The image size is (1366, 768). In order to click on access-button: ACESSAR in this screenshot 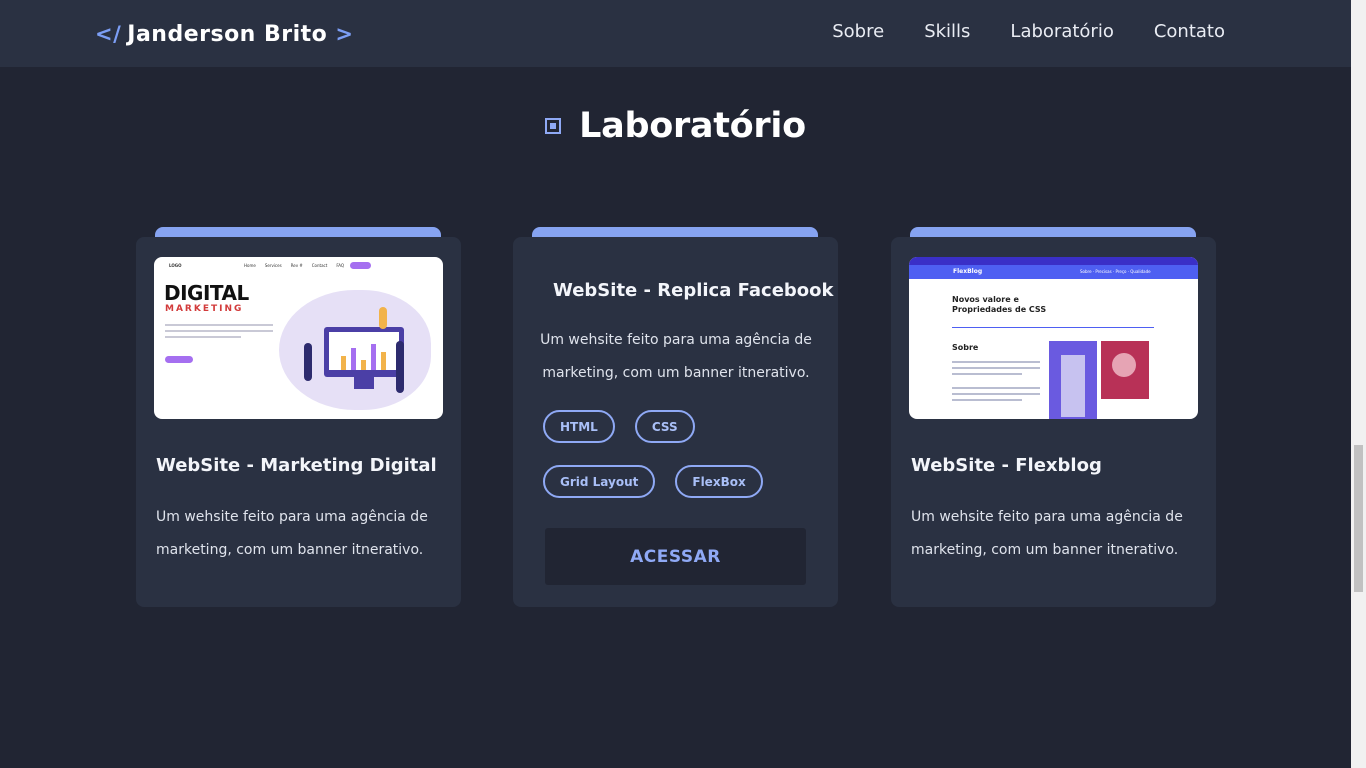, I will do `click(675, 556)`.